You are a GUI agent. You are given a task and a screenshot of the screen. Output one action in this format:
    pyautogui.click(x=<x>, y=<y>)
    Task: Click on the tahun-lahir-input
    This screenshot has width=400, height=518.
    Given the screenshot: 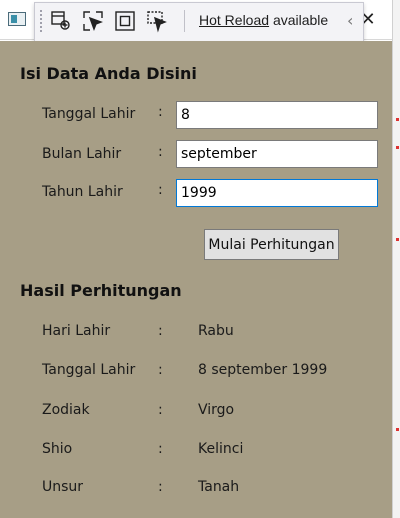 What is the action you would take?
    pyautogui.click(x=277, y=193)
    